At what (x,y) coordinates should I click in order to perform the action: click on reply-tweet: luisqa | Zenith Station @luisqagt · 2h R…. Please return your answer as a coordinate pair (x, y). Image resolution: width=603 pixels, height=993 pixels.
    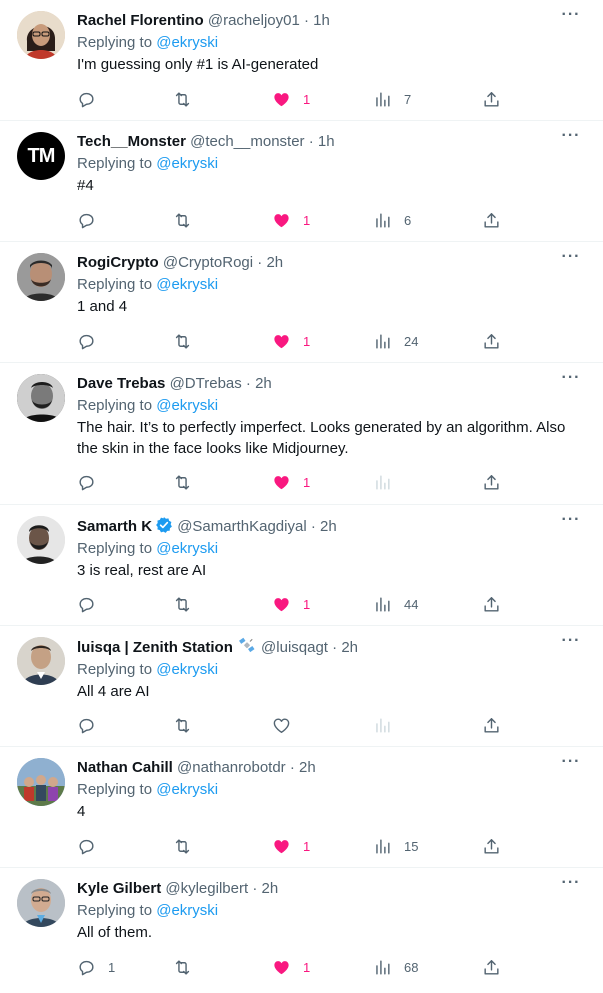
    Looking at the image, I should click on (301, 686).